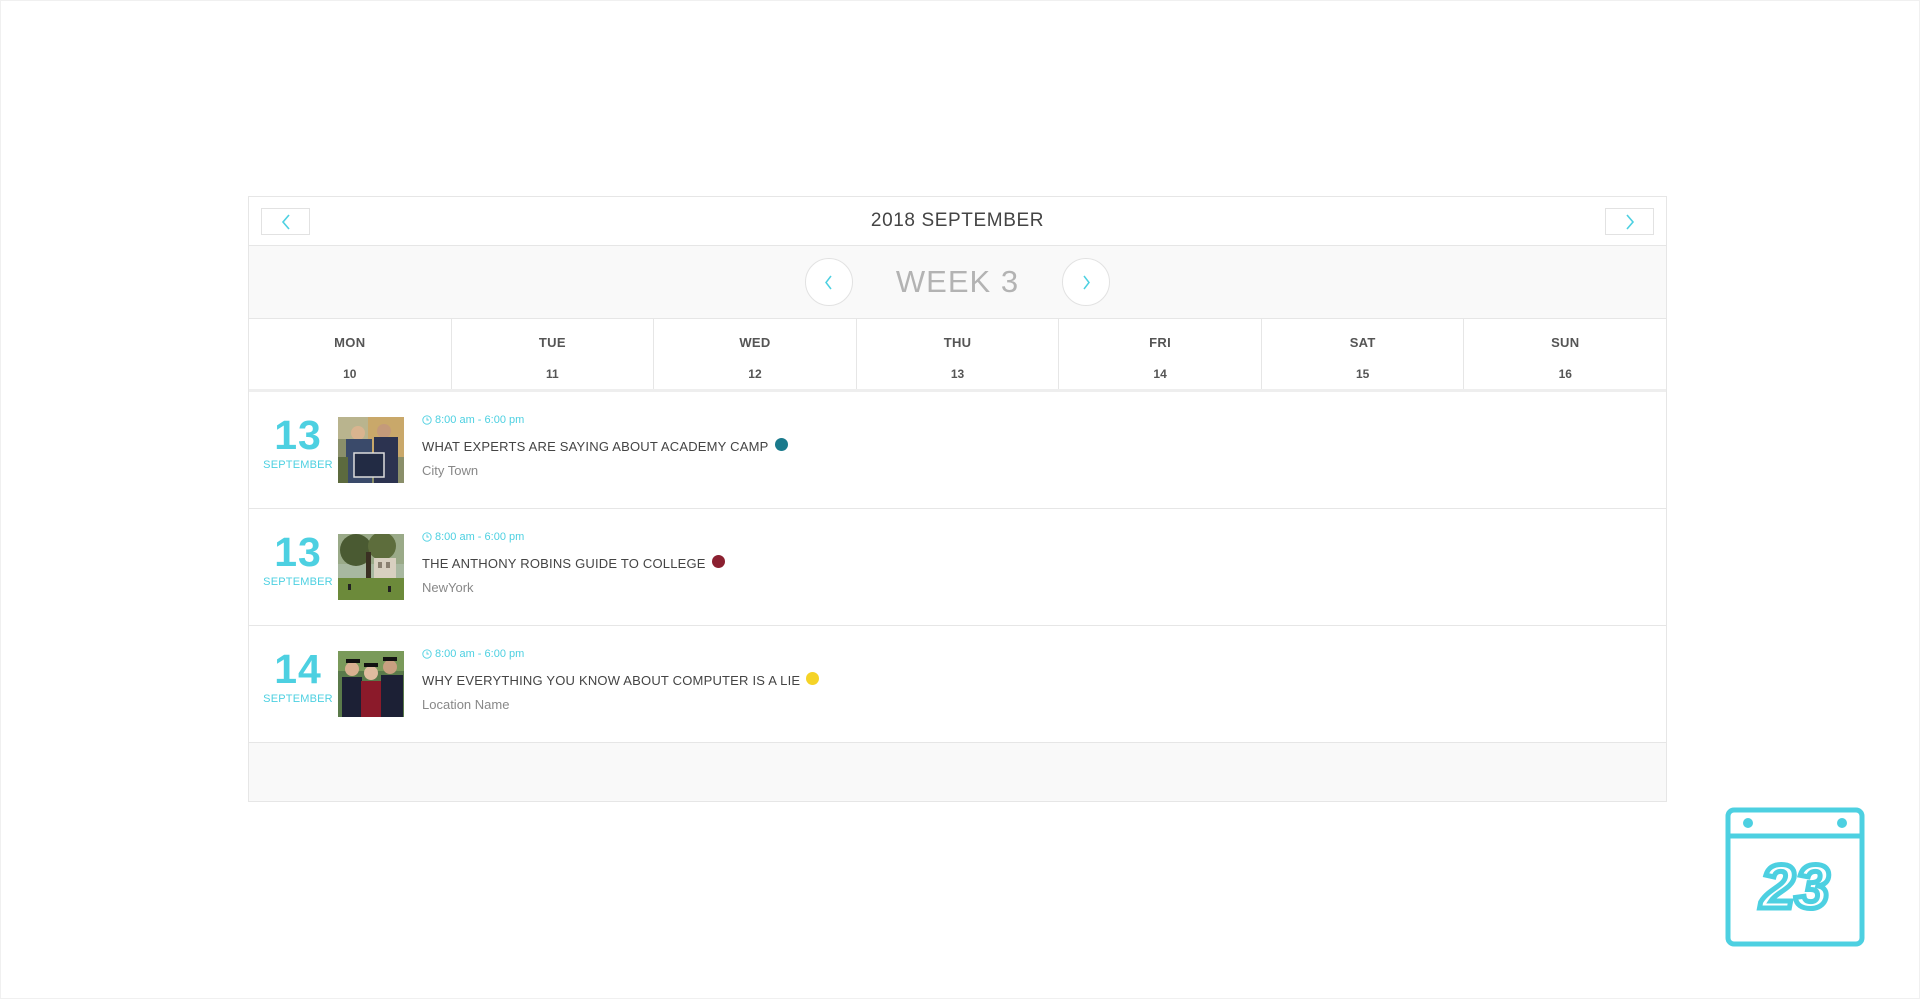 The width and height of the screenshot is (1920, 999). What do you see at coordinates (298, 669) in the screenshot?
I see `event-date-day: 14` at bounding box center [298, 669].